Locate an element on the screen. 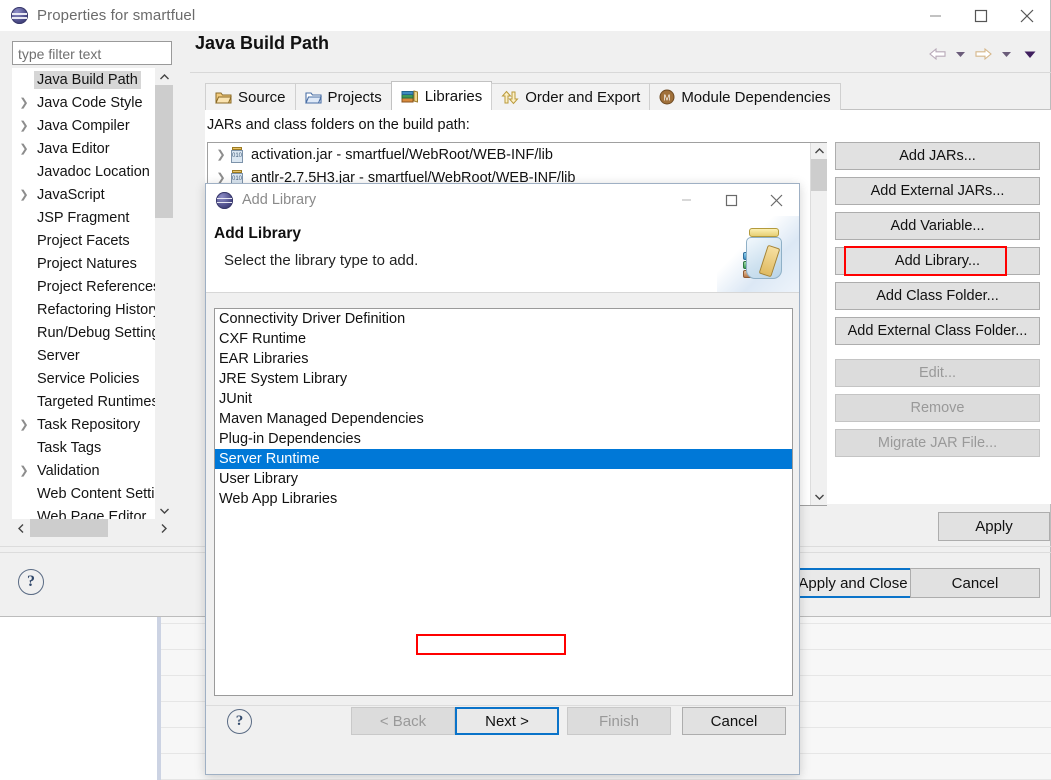 The height and width of the screenshot is (780, 1051). module-icon: M is located at coordinates (667, 97).